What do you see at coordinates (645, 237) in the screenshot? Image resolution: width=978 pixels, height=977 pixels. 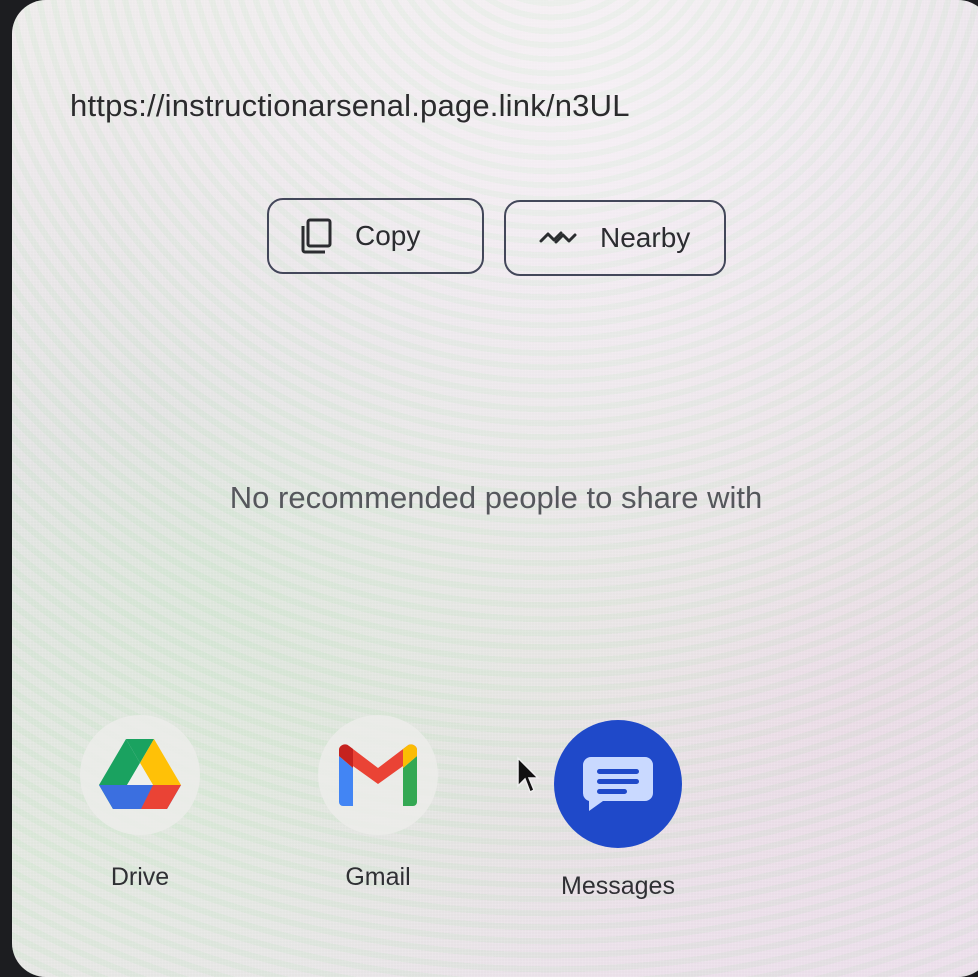 I see `nearby-button-label: Nearby` at bounding box center [645, 237].